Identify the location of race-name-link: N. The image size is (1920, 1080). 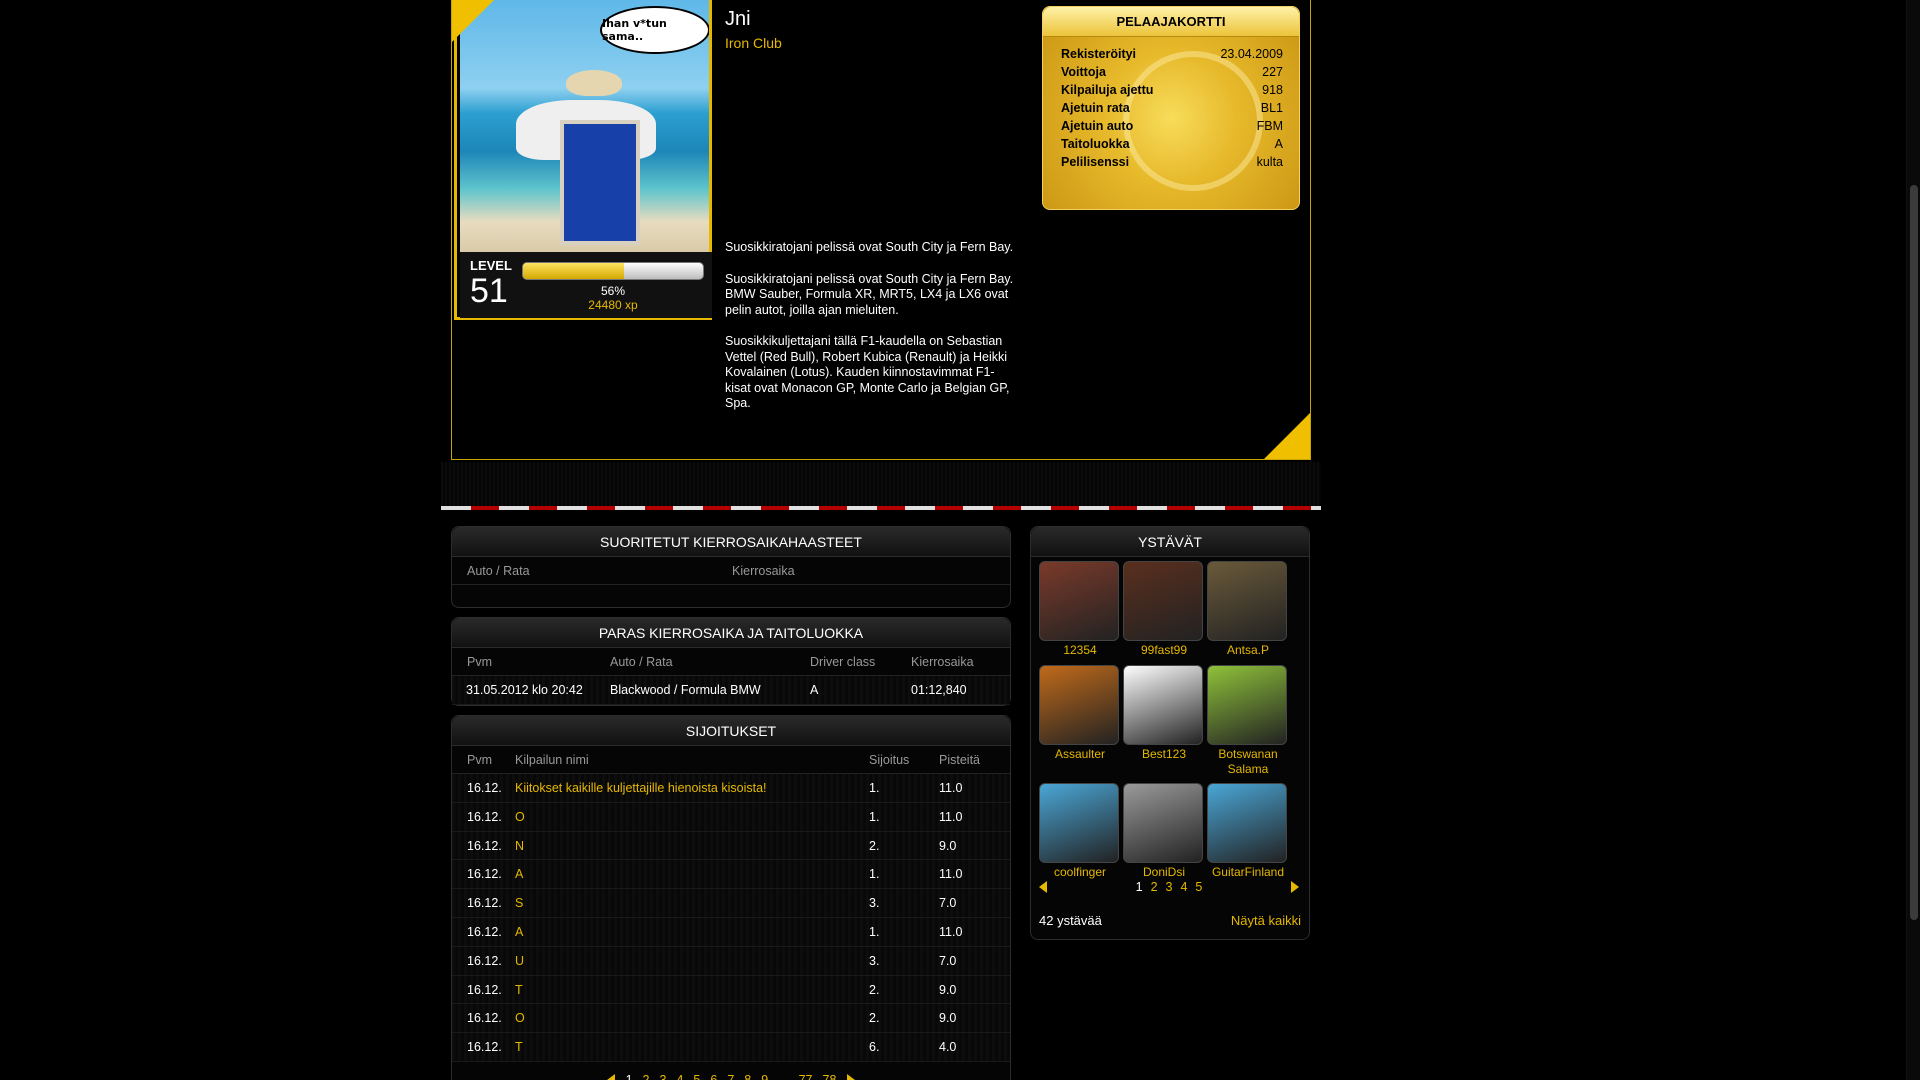
(692, 846).